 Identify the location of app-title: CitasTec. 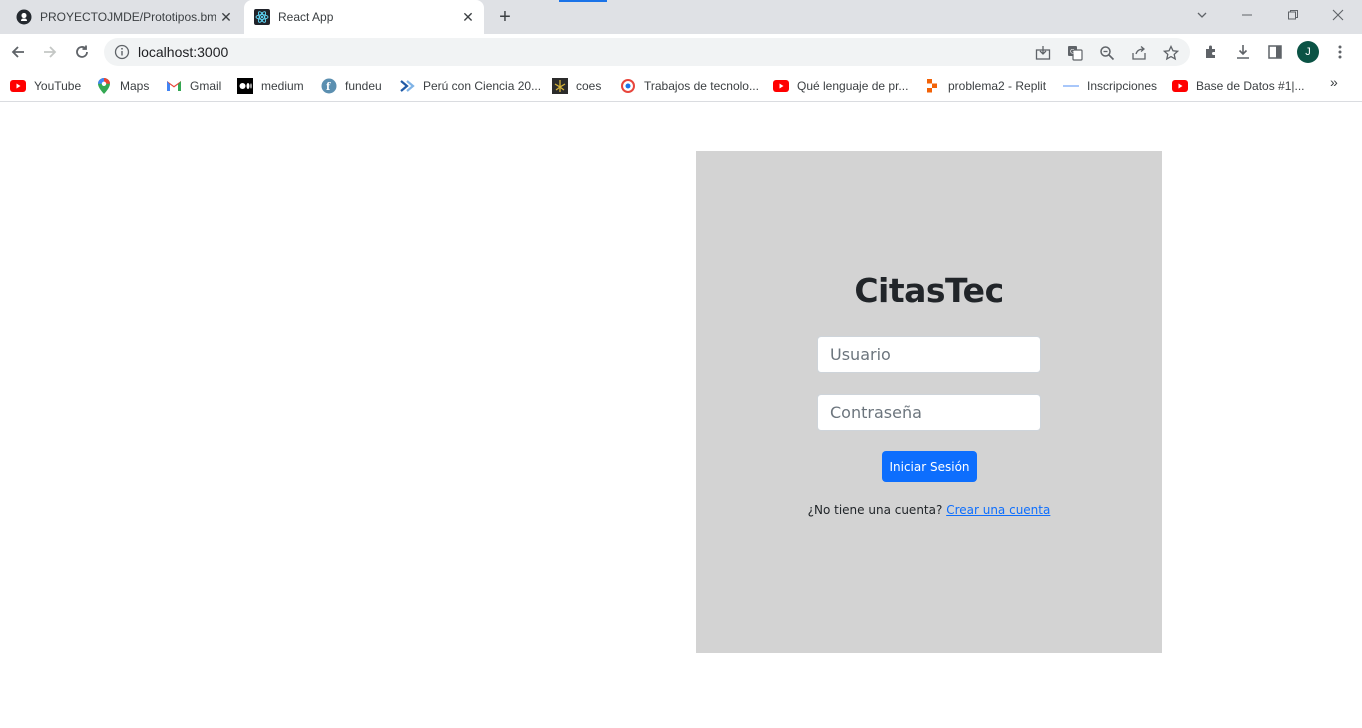
(929, 290).